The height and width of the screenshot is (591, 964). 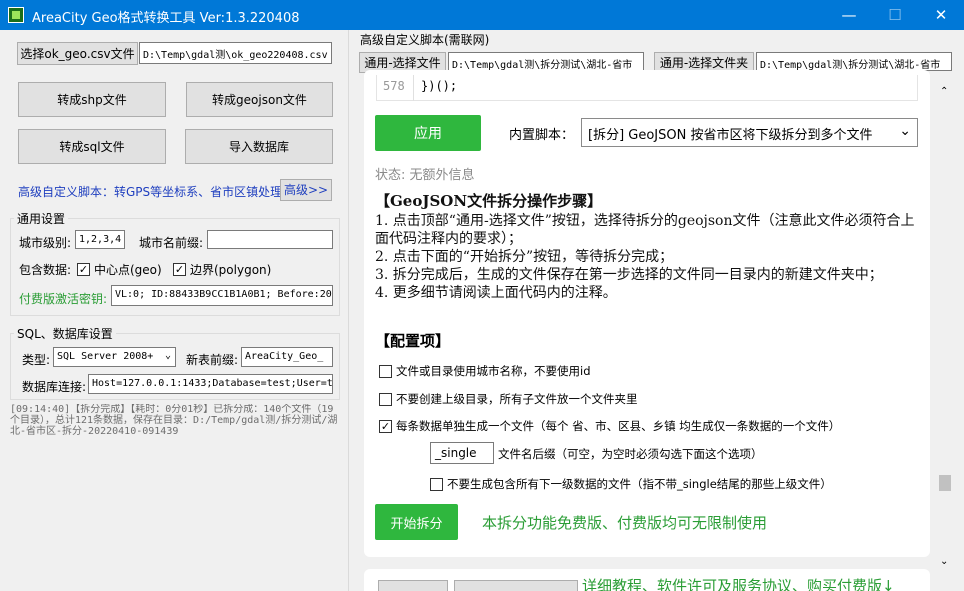 I want to click on option-use-city-name: 文件或目录使用城市名称，不要使用id, so click(x=485, y=371).